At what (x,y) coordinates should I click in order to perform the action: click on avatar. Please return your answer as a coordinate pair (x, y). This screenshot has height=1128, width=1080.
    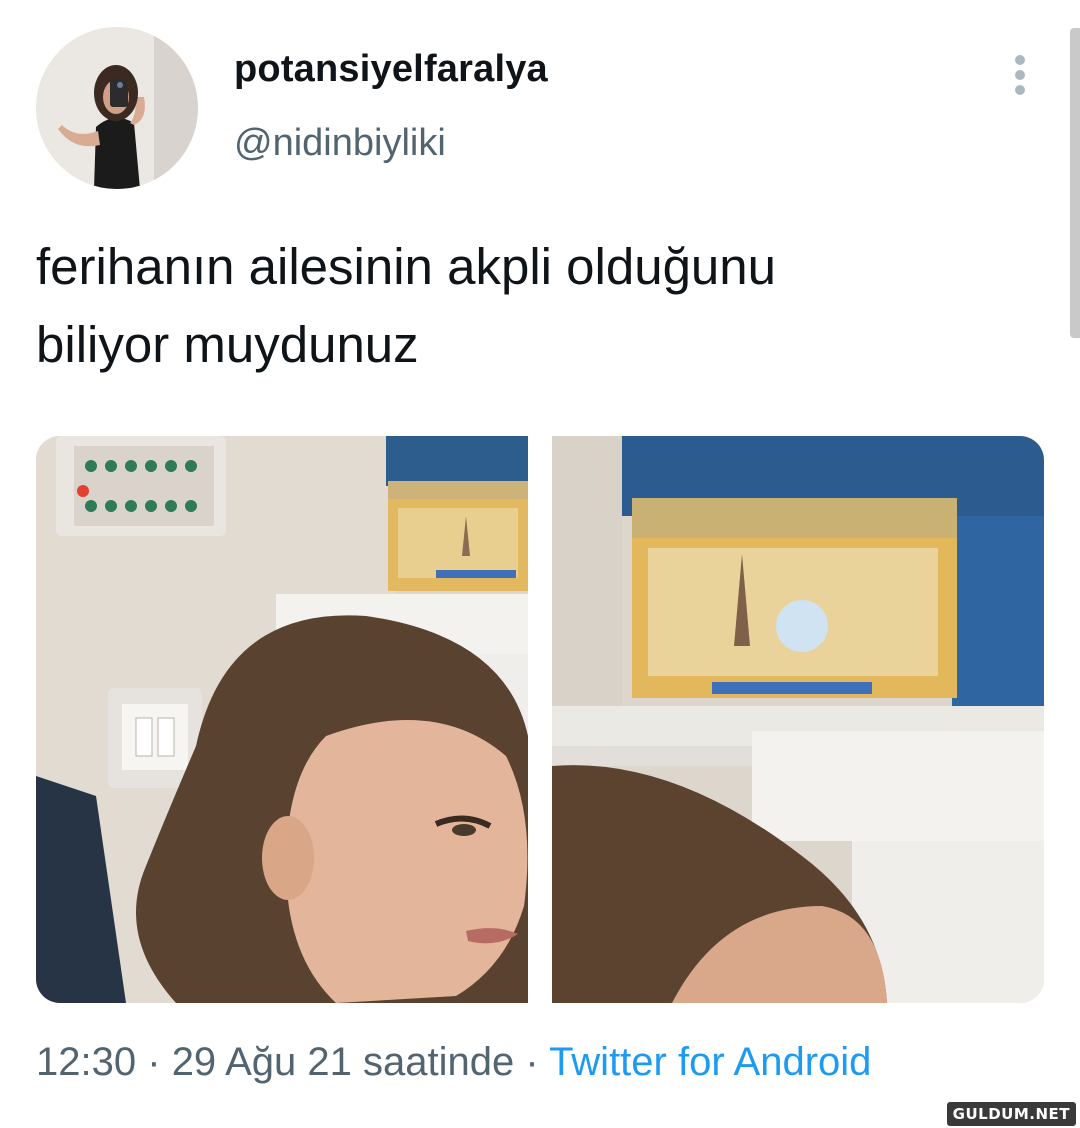
    Looking at the image, I should click on (117, 108).